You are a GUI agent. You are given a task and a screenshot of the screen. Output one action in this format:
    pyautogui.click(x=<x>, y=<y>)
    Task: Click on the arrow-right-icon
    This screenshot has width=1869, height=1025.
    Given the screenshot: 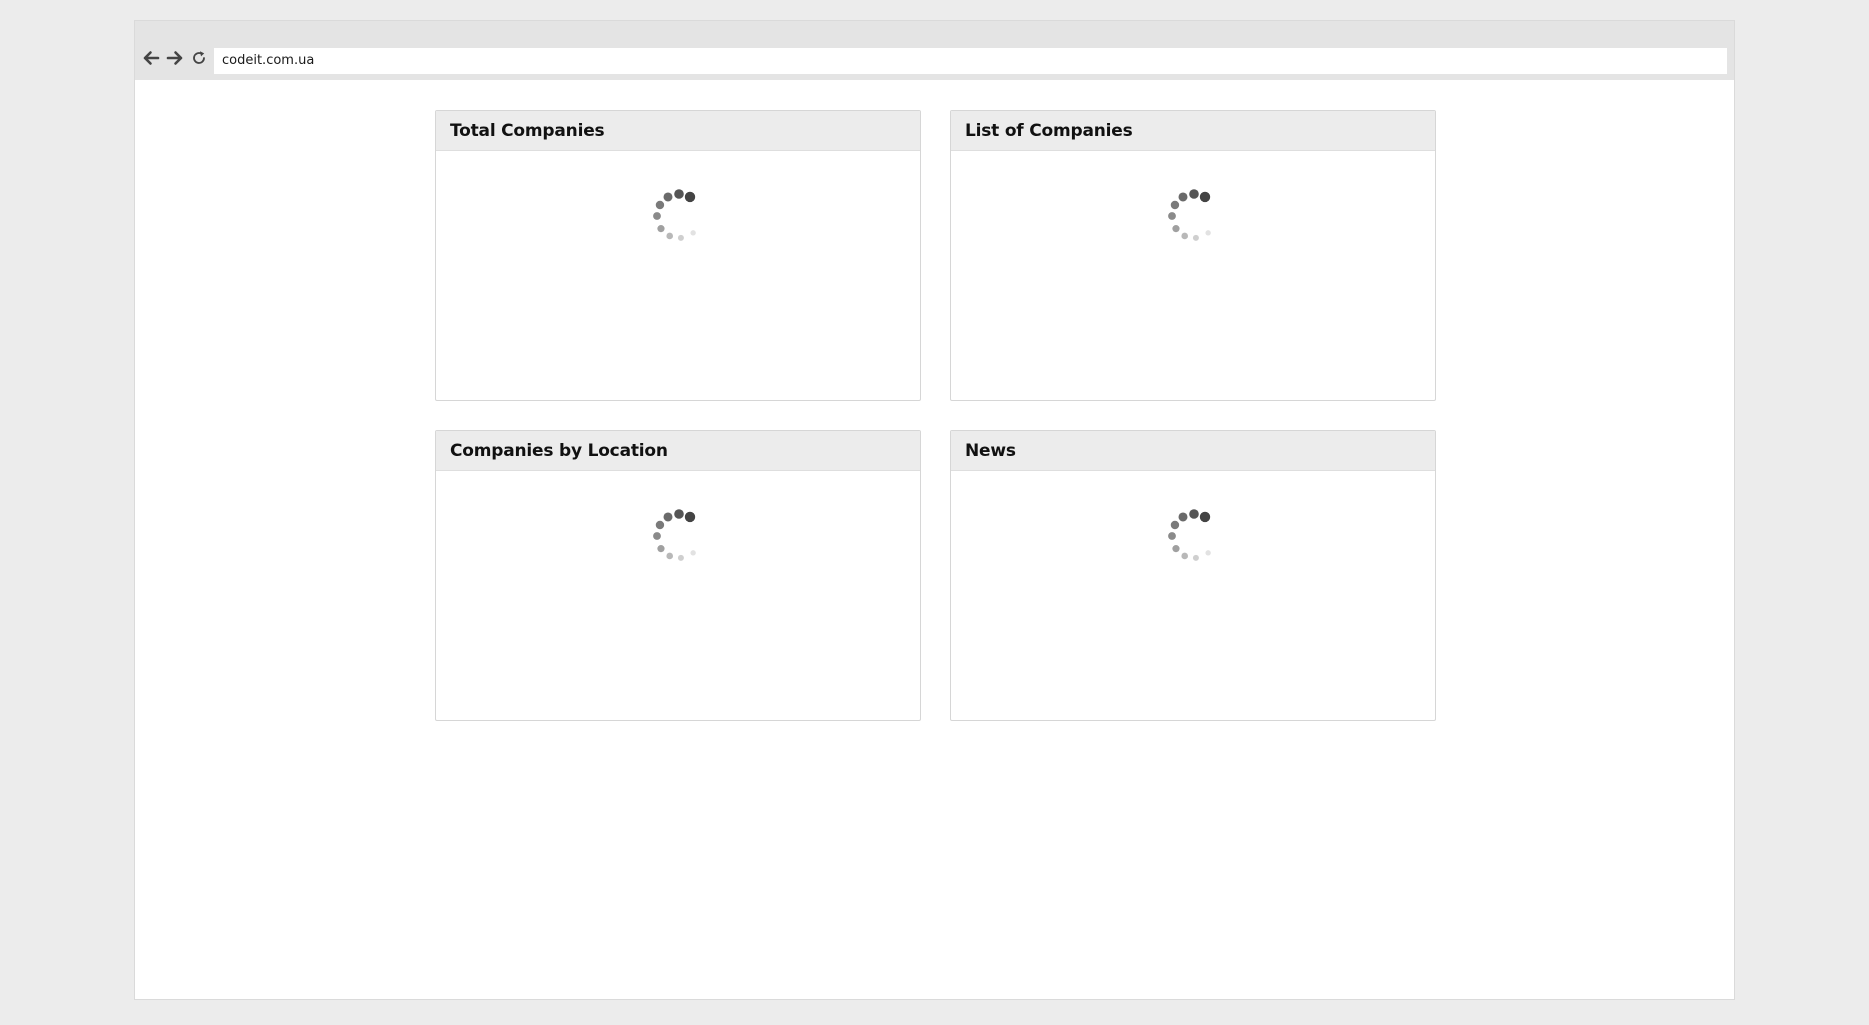 What is the action you would take?
    pyautogui.click(x=174, y=58)
    